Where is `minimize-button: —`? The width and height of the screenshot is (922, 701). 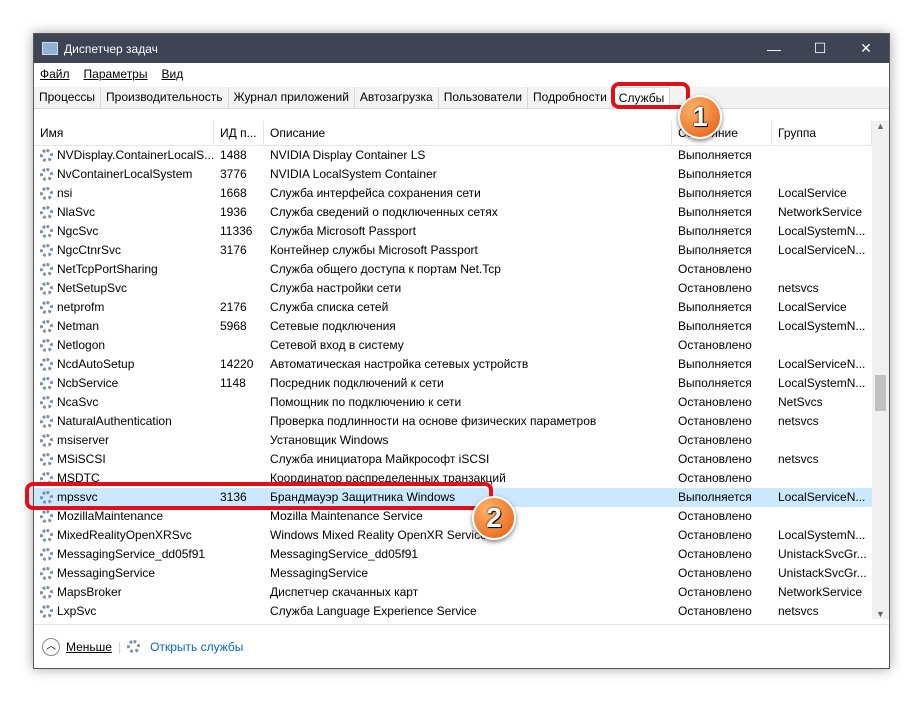
minimize-button: — is located at coordinates (774, 48).